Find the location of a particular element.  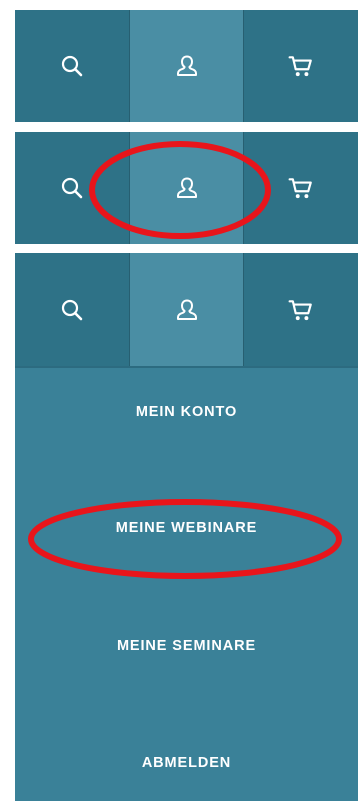

menu-item-meine-webinare: MEINE WEBINARE is located at coordinates (186, 528).